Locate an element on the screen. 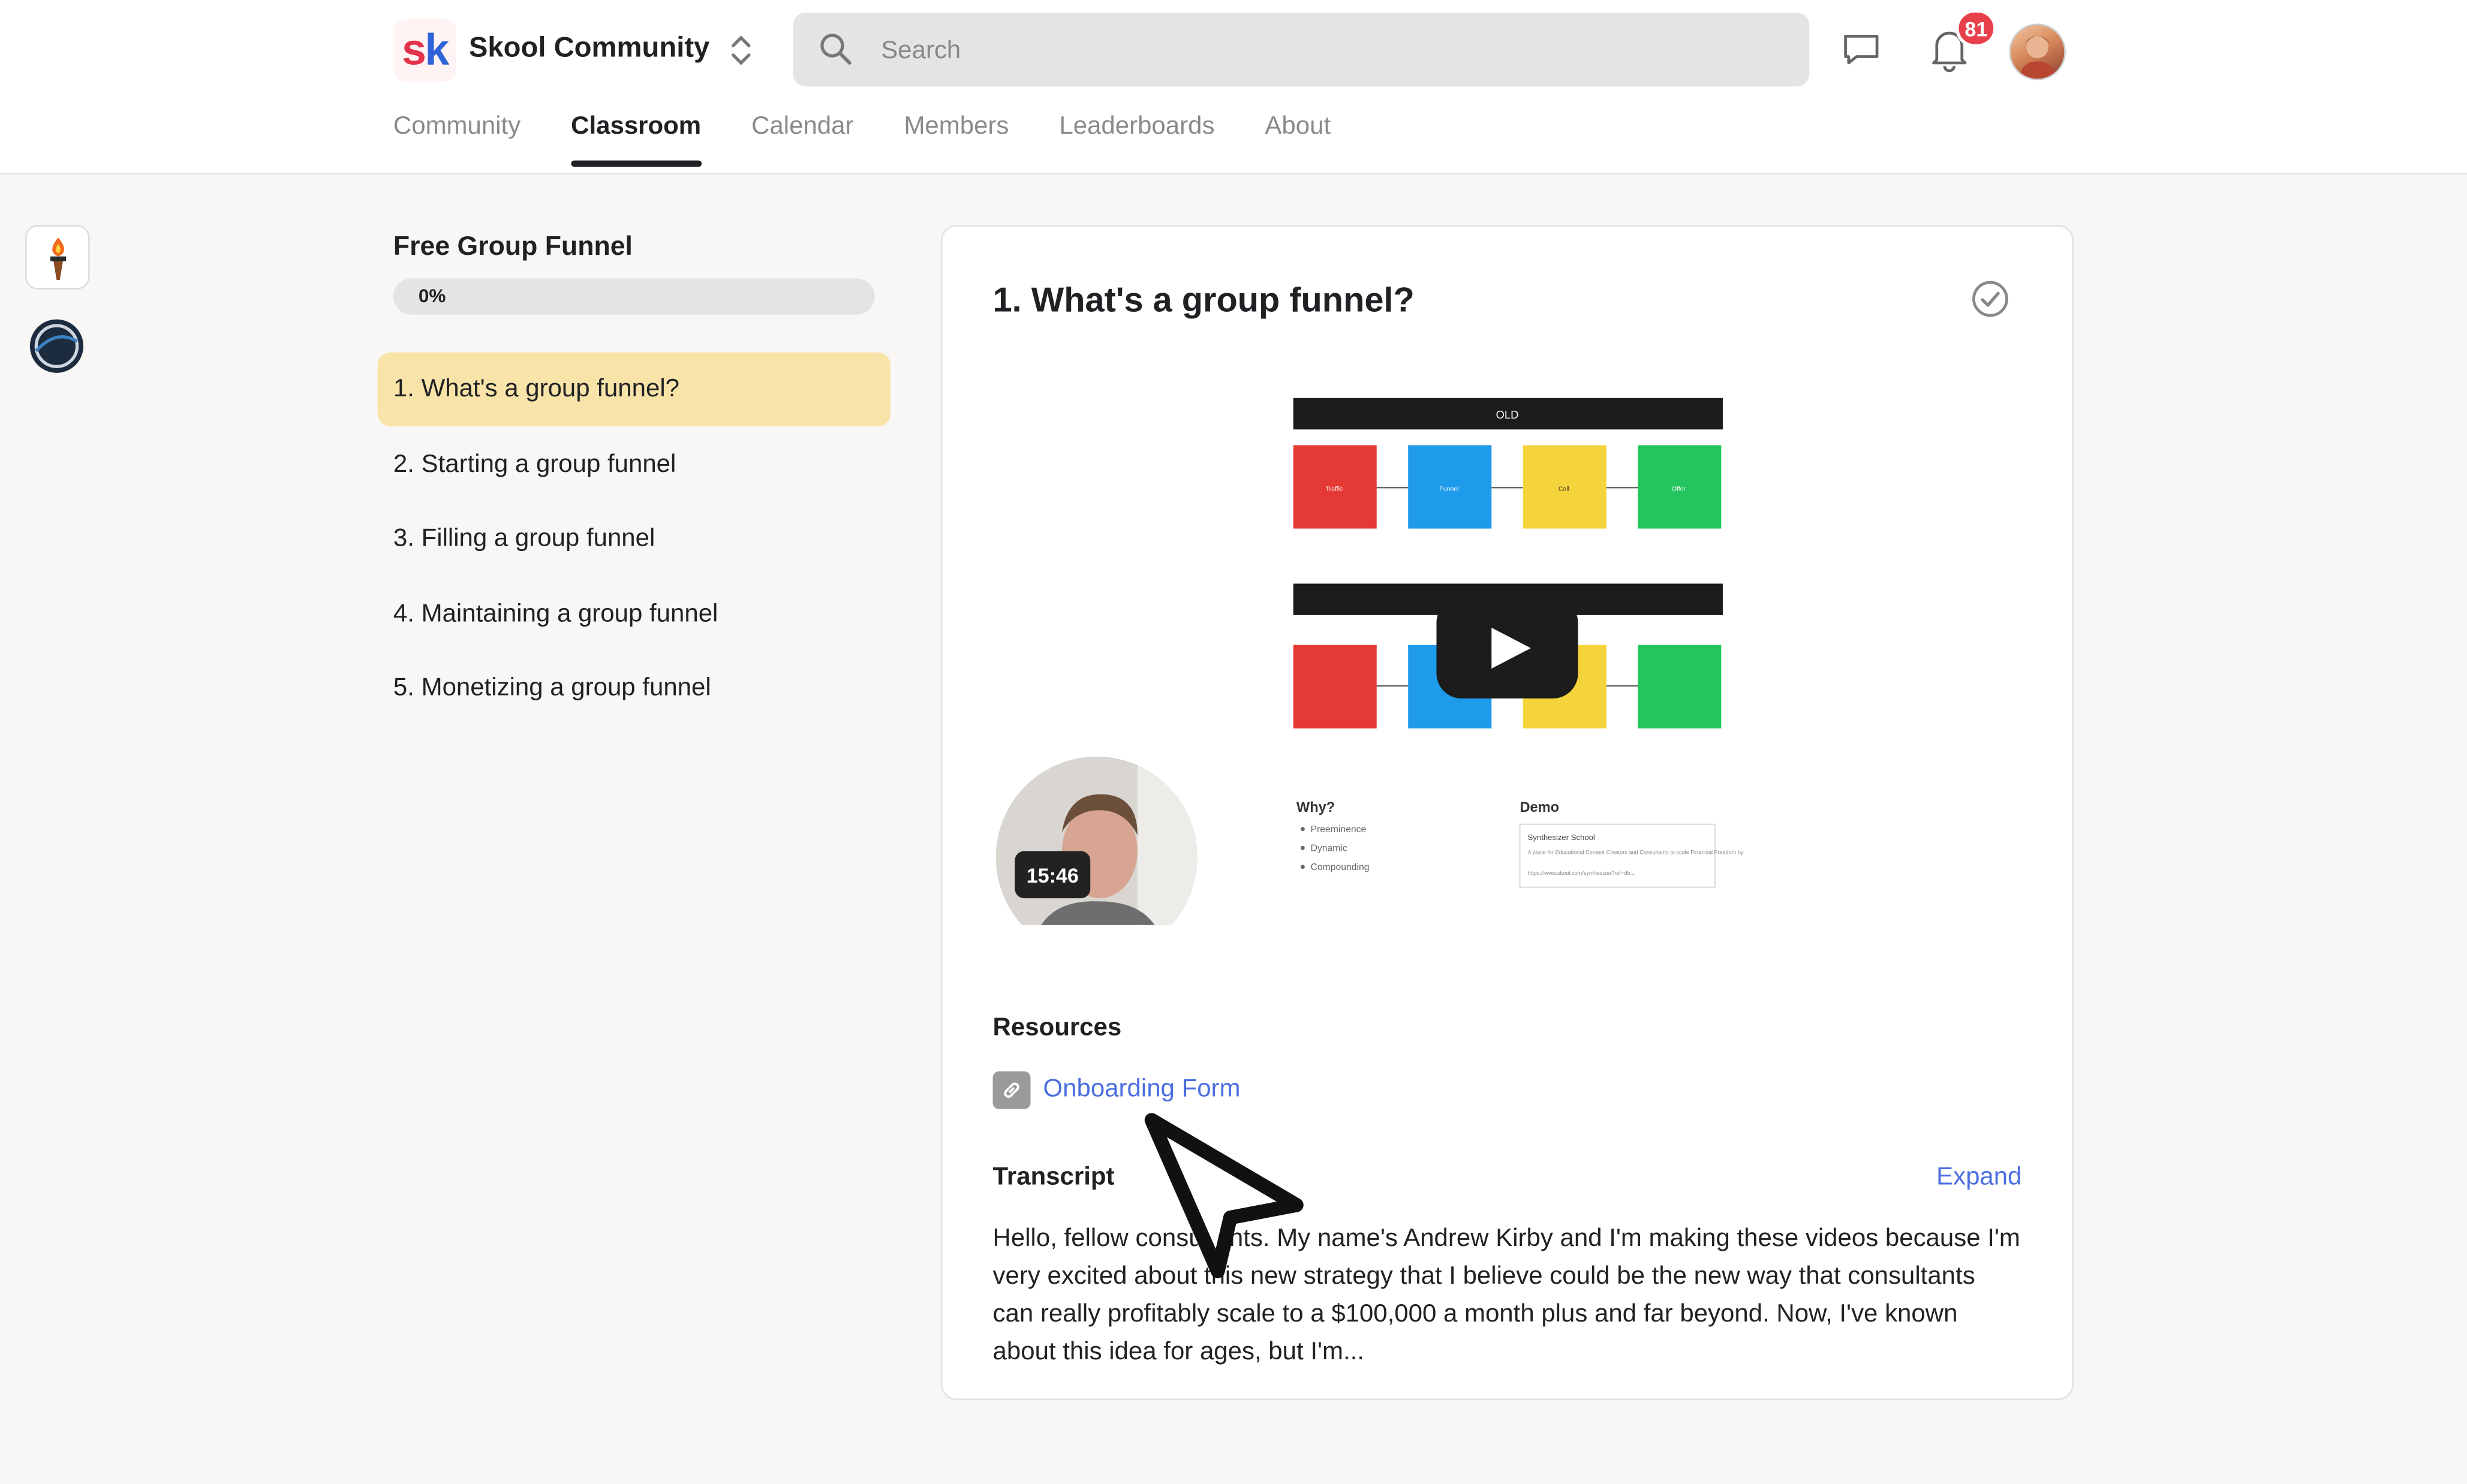 Image resolution: width=2467 pixels, height=1484 pixels. search-input is located at coordinates (1321, 51).